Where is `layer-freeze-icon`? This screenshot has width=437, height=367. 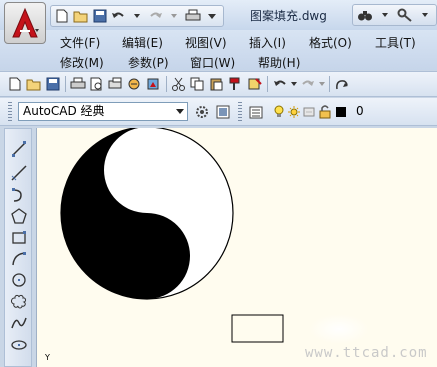 layer-freeze-icon is located at coordinates (309, 112).